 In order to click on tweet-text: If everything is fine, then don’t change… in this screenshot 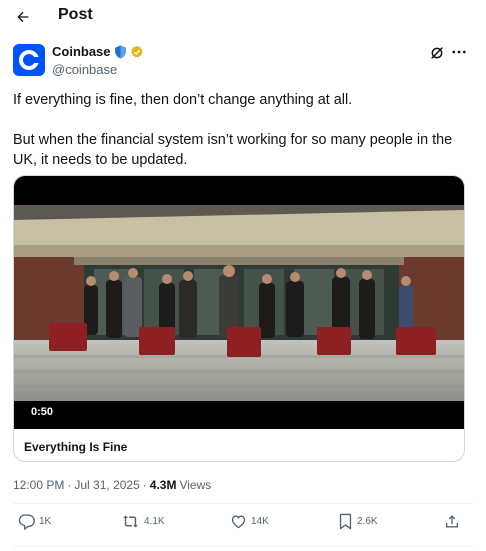, I will do `click(240, 130)`.